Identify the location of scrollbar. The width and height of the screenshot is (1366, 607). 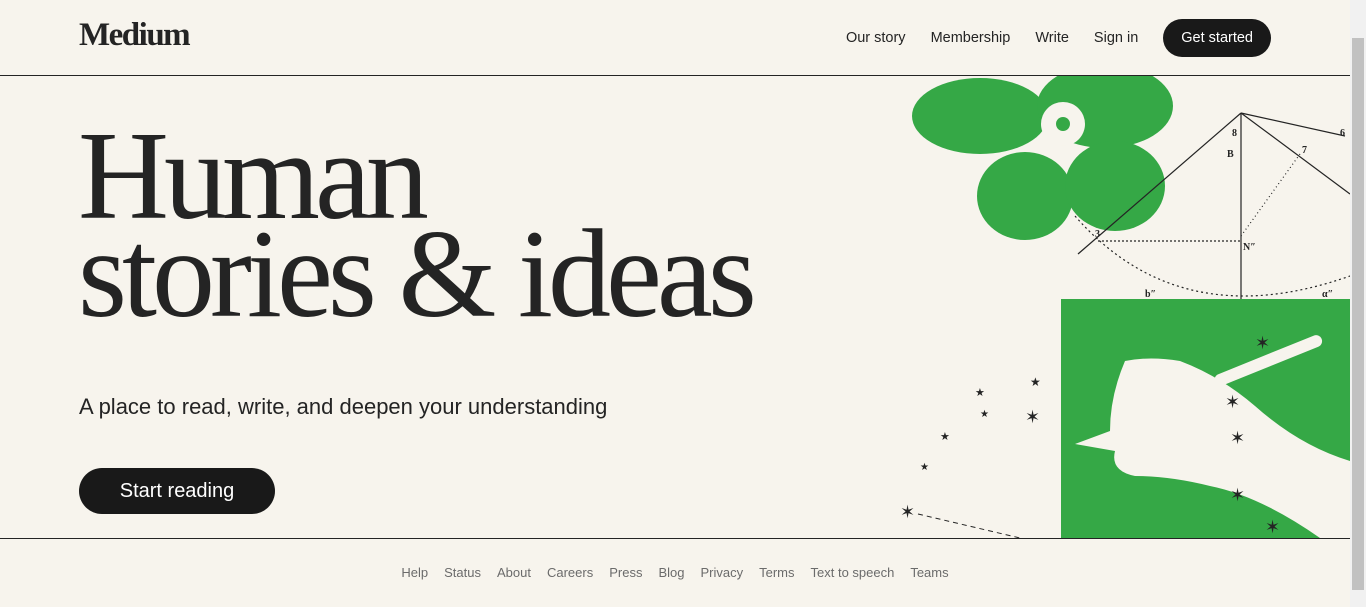
(1358, 303).